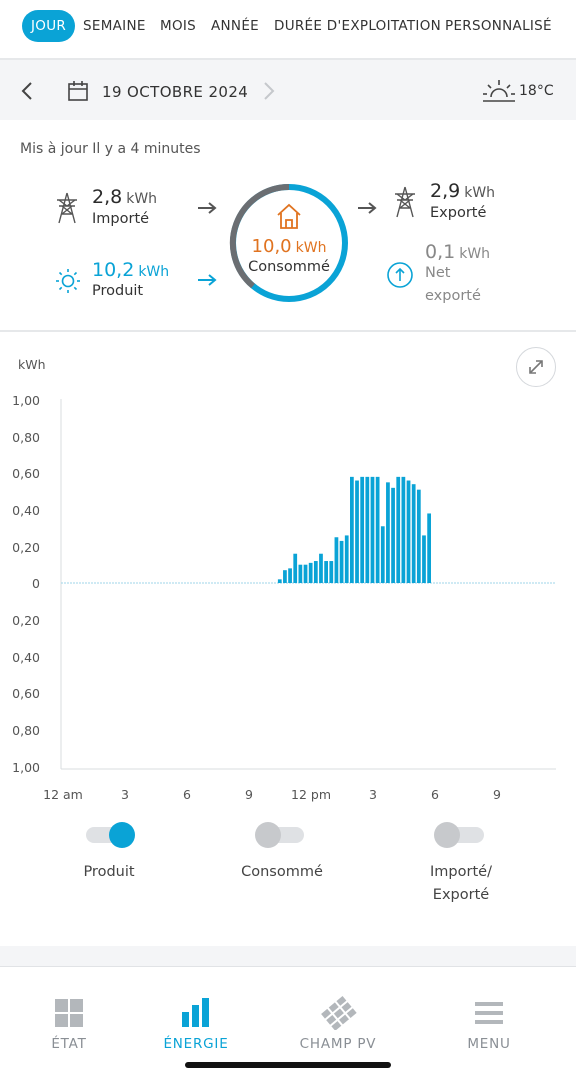 The height and width of the screenshot is (1081, 576). I want to click on toggle-label: Produit, so click(109, 872).